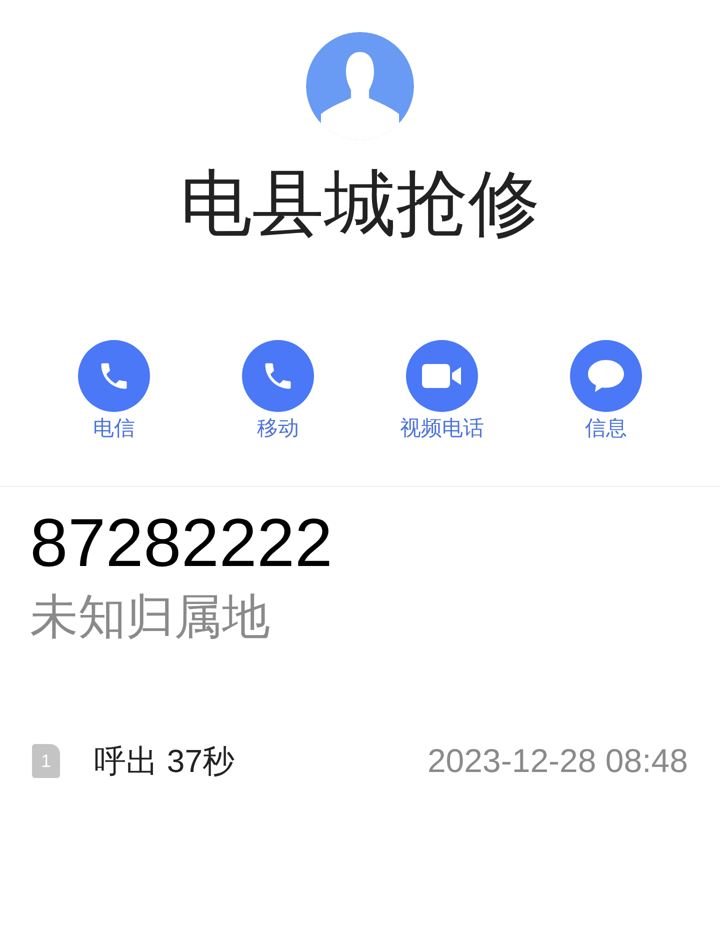 This screenshot has height=952, width=720. I want to click on action-button: 视频电话, so click(442, 391).